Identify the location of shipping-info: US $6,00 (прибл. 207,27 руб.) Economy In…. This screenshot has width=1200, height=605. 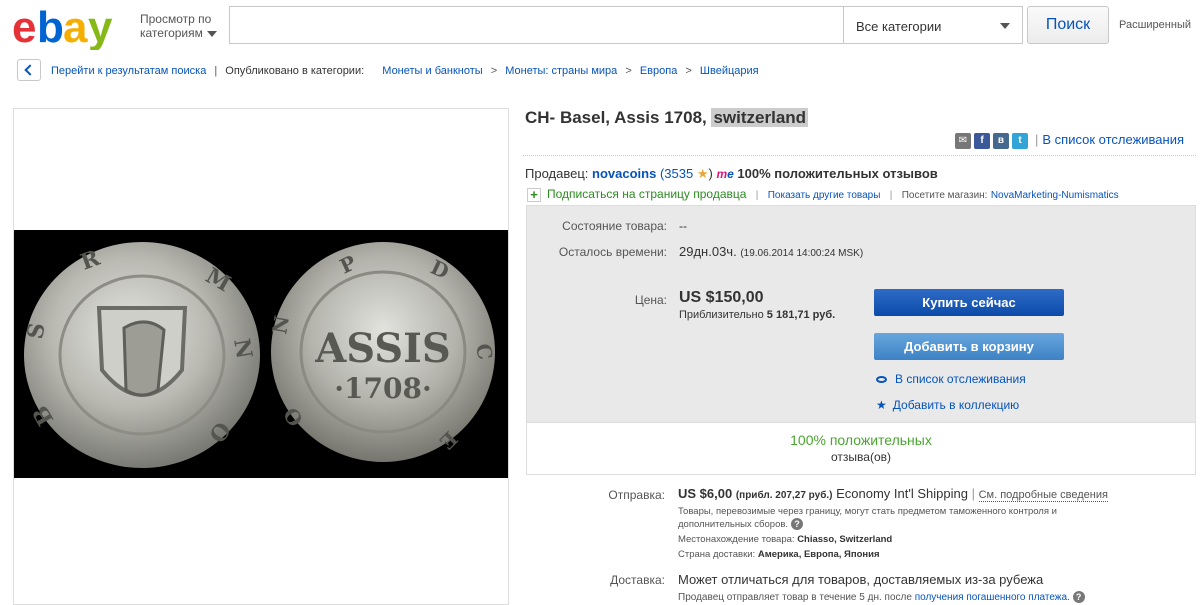
(893, 494).